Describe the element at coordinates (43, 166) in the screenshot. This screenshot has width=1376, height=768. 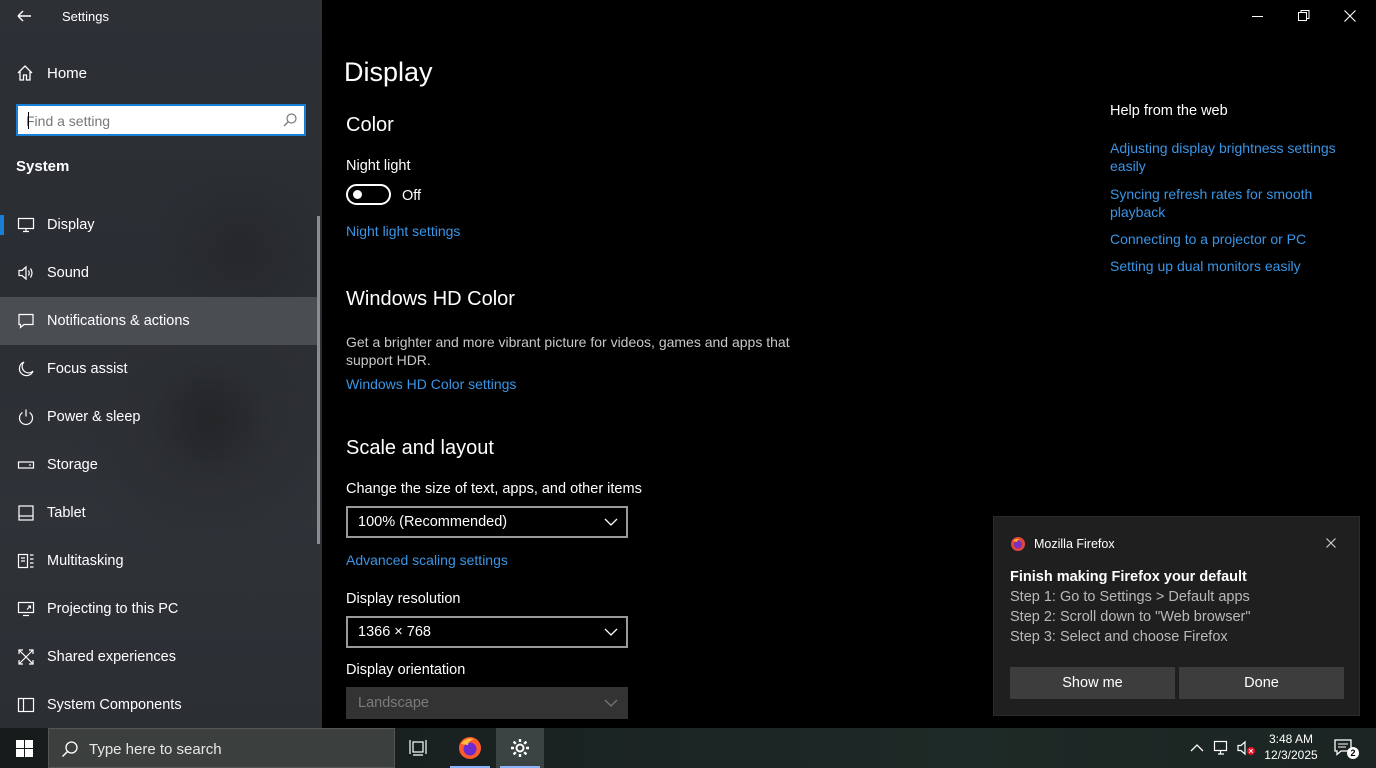
I see `section-title: System` at that location.